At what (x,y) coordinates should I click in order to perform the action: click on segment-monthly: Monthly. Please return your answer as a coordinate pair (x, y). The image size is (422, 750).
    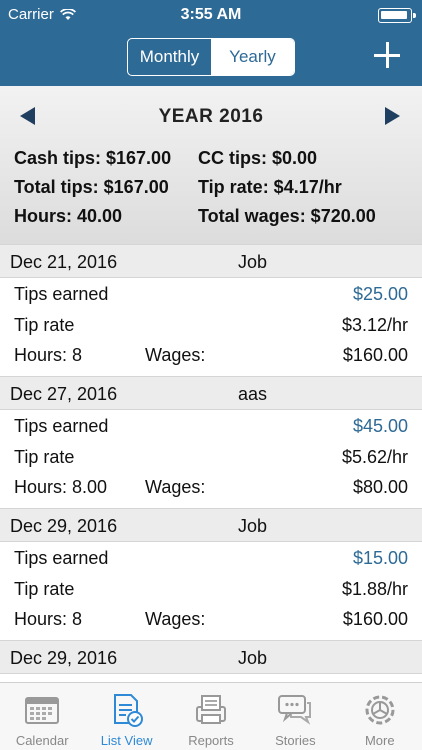
    Looking at the image, I should click on (169, 57).